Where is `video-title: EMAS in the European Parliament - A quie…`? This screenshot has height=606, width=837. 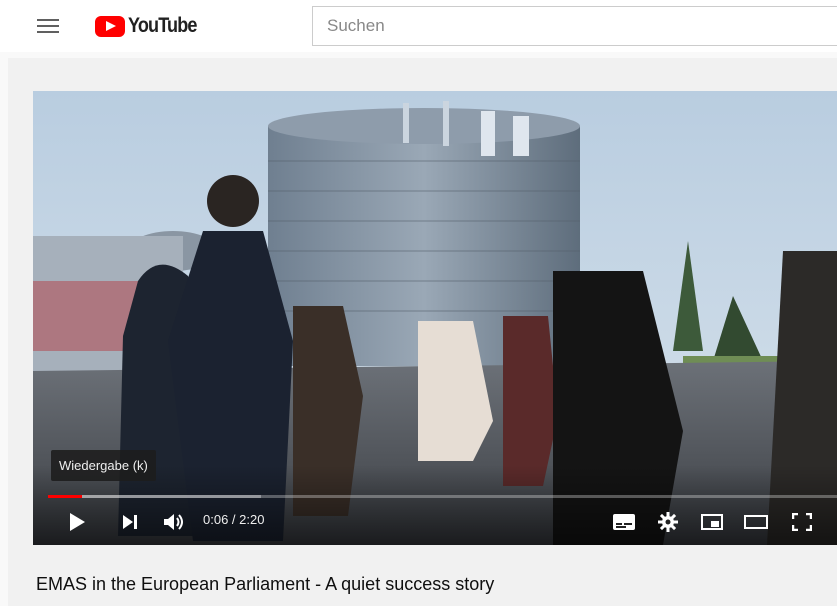 video-title: EMAS in the European Parliament - A quie… is located at coordinates (265, 584).